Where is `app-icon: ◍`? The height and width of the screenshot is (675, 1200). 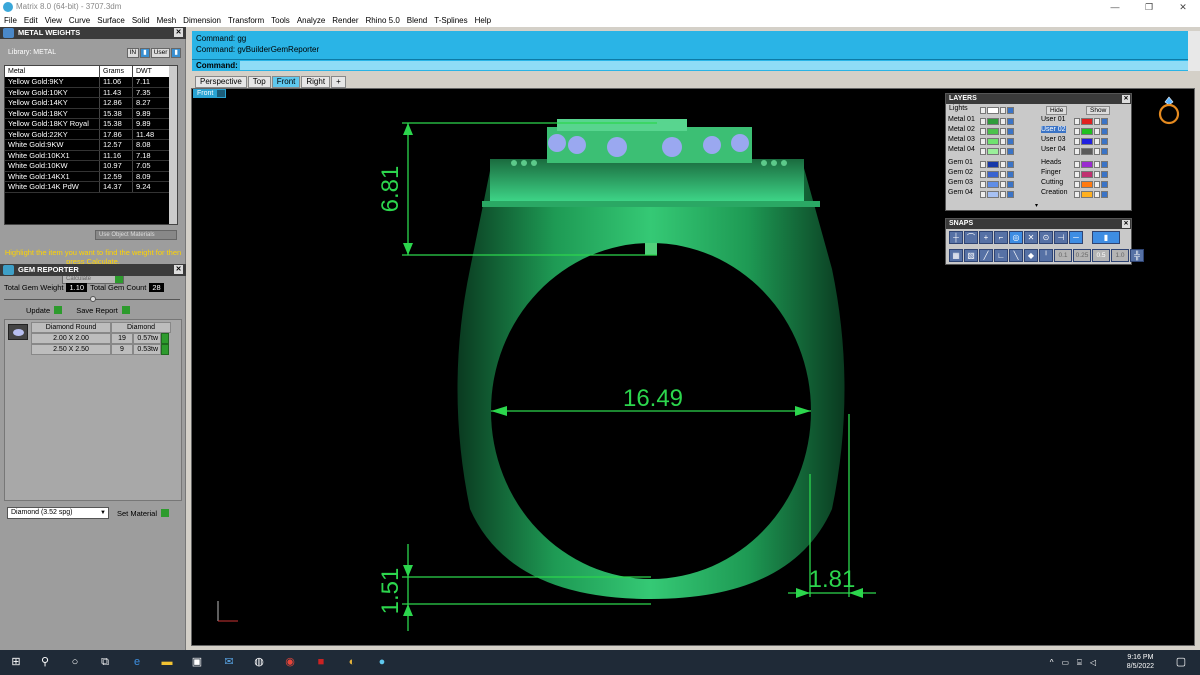
app-icon: ◍ is located at coordinates (259, 662).